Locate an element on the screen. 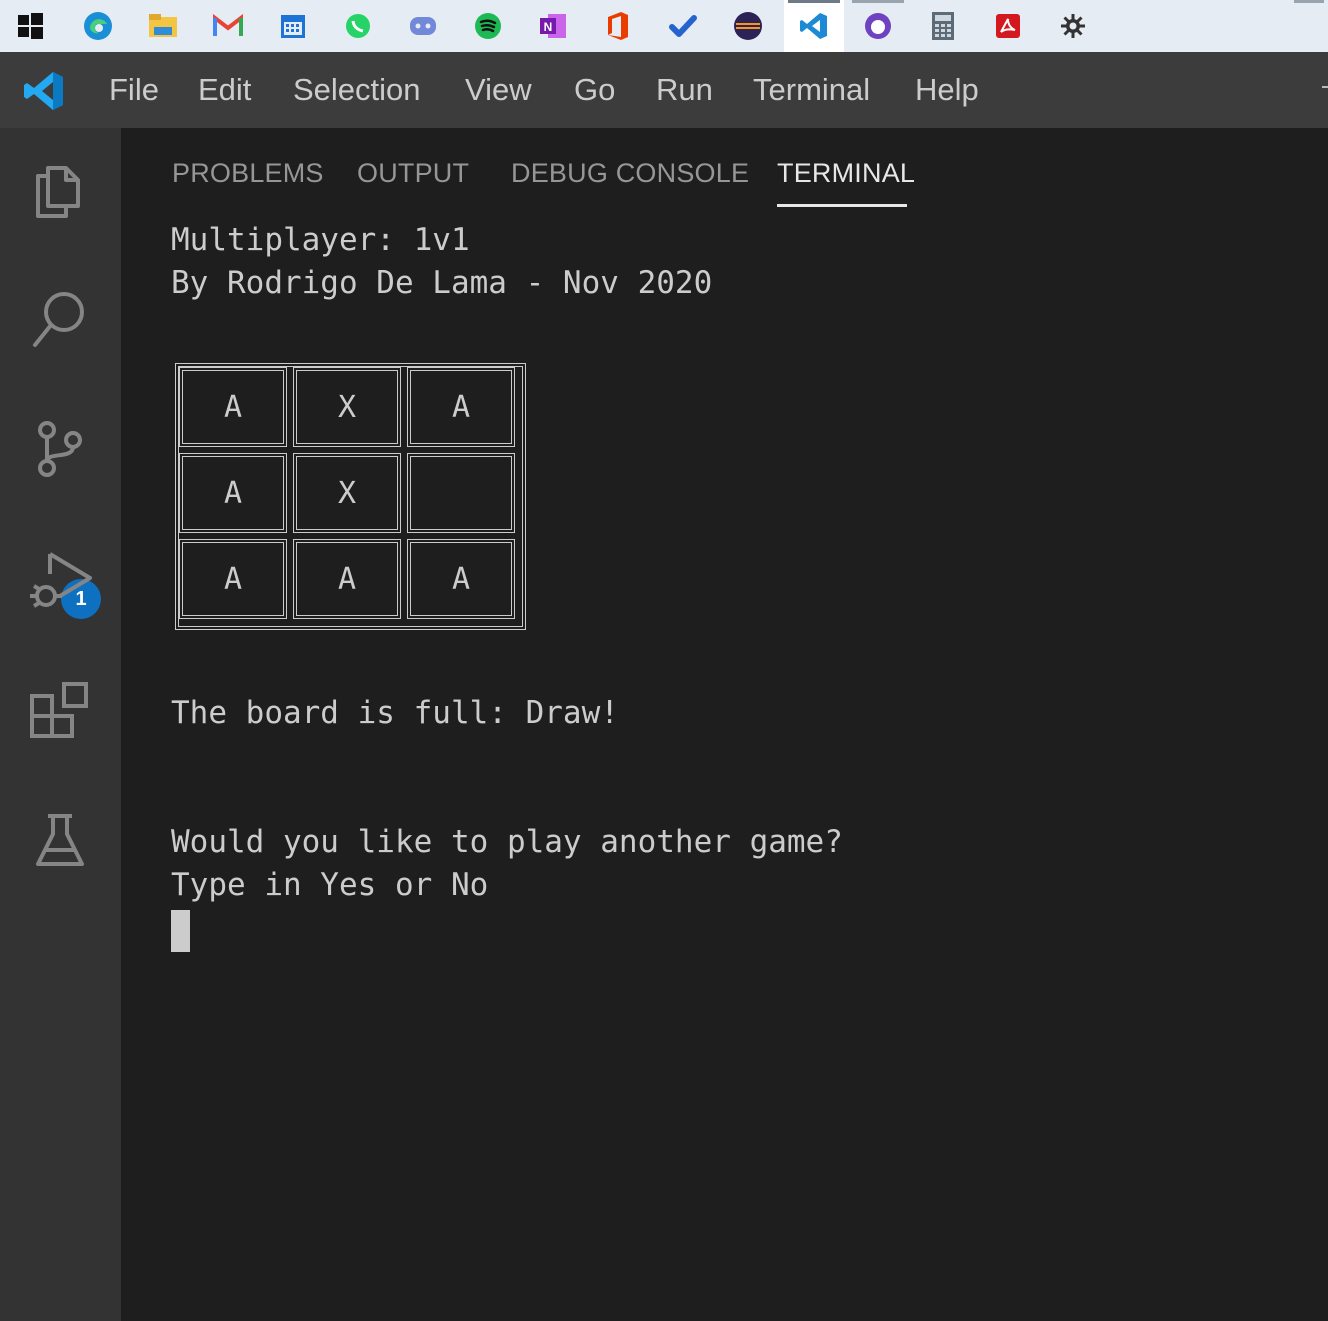  menu-run: Run is located at coordinates (684, 90).